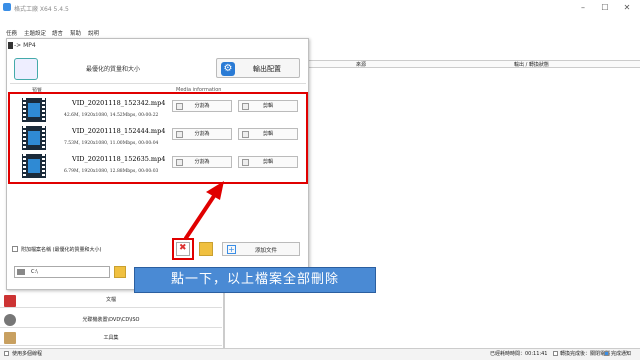 The height and width of the screenshot is (360, 640). What do you see at coordinates (93, 33) in the screenshot?
I see `menu-item-about: 說明` at bounding box center [93, 33].